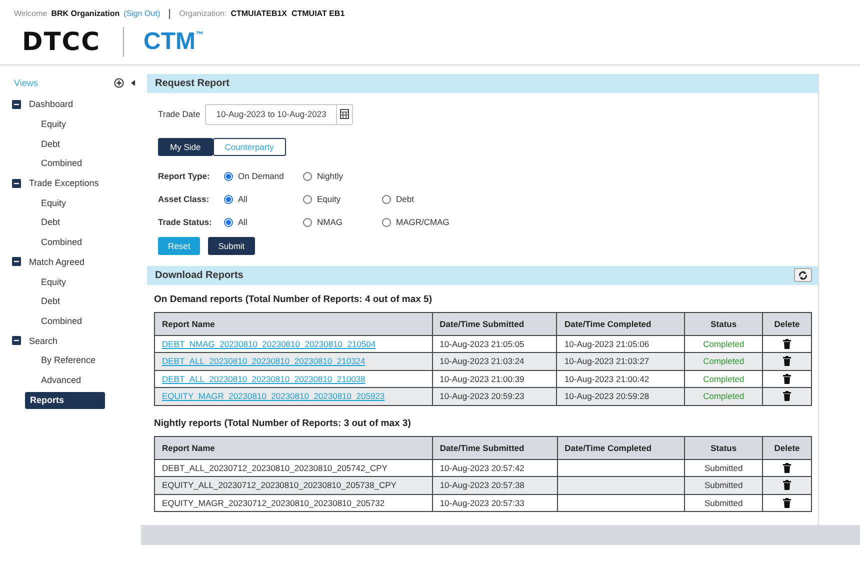 The image size is (860, 562). Describe the element at coordinates (287, 13) in the screenshot. I see `organization-value: CTMUIATEB1X CTMUIAT EB1` at that location.